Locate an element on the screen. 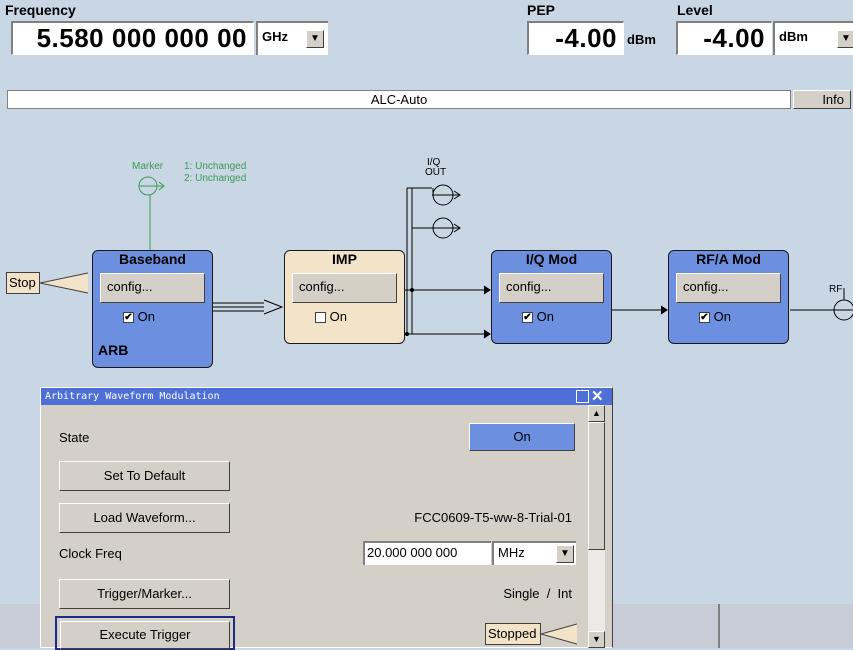 The image size is (853, 650). trigger-state-tag: Stop is located at coordinates (47, 284).